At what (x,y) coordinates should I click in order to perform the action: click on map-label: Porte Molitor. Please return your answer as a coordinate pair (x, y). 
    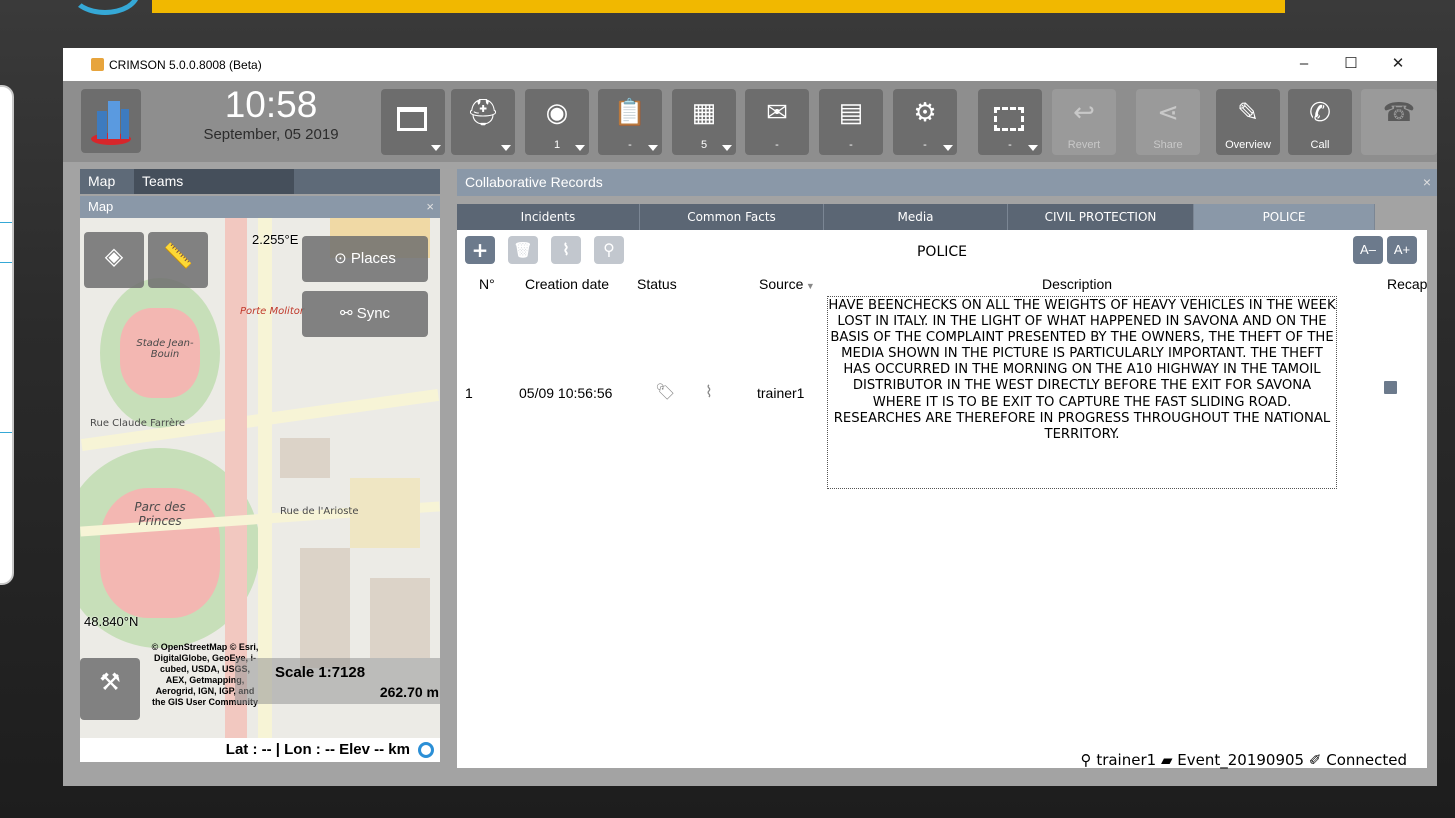
    Looking at the image, I should click on (272, 311).